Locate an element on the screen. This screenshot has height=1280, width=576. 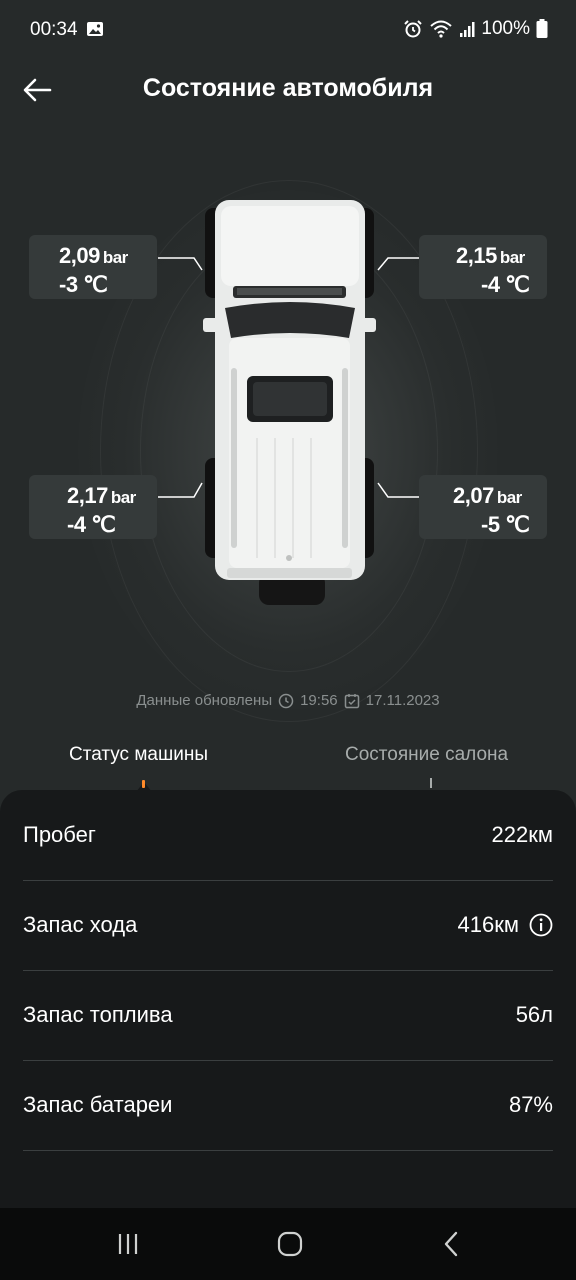
tire-card-rear-left: 2,17 bar -4 ℃ is located at coordinates (93, 507).